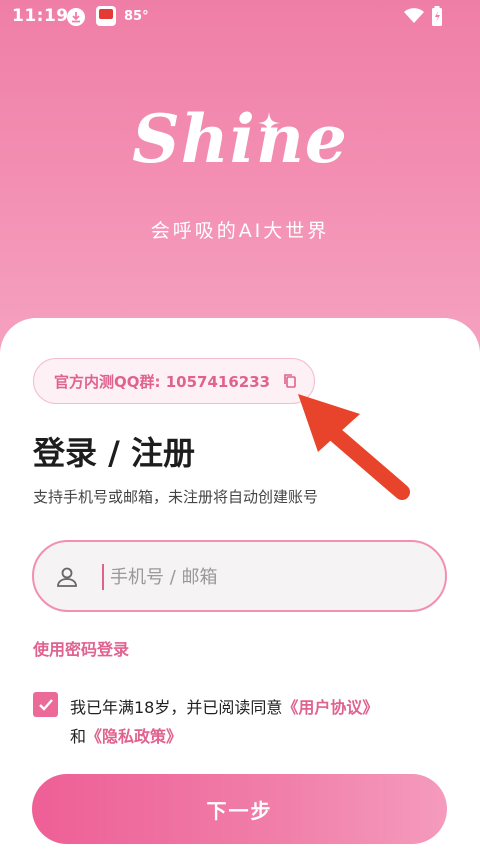 The width and height of the screenshot is (480, 854). I want to click on app-notification-icon, so click(106, 16).